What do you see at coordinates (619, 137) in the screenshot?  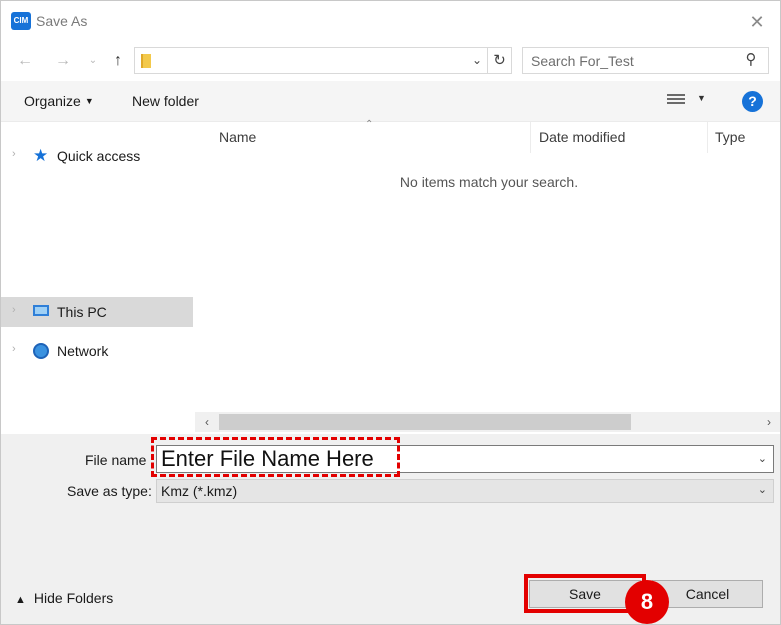 I see `column-header-date-modified: Date modified` at bounding box center [619, 137].